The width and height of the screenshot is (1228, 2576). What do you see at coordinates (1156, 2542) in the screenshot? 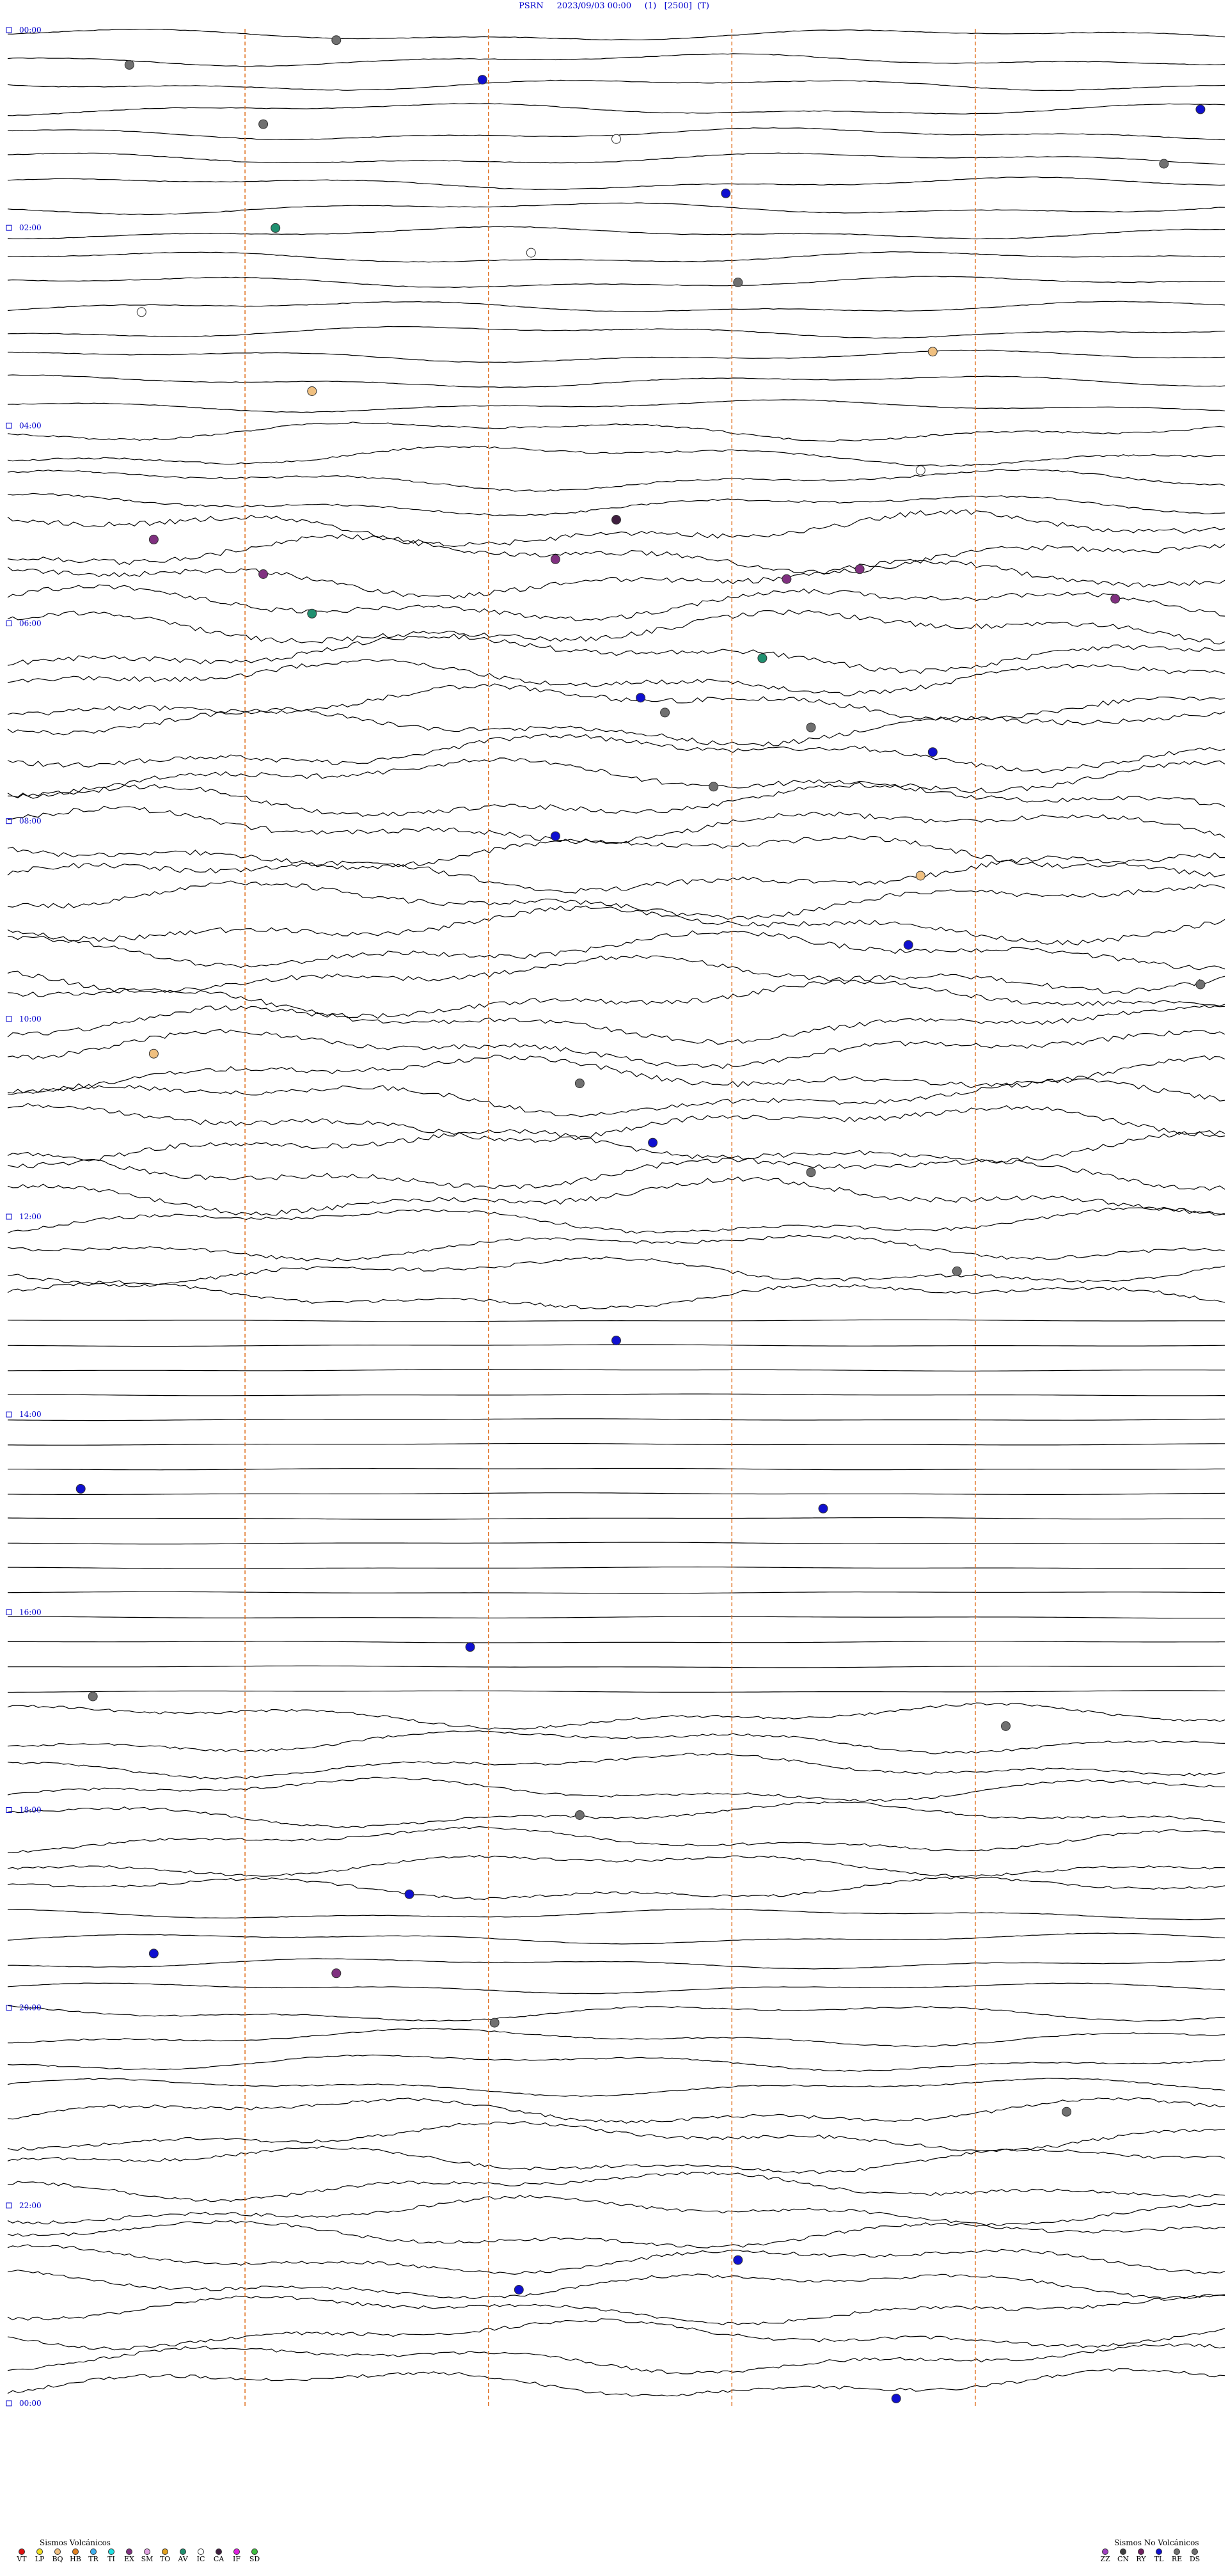
I see `nonvolcanic-legend-title: Sismos No Volcánicos` at bounding box center [1156, 2542].